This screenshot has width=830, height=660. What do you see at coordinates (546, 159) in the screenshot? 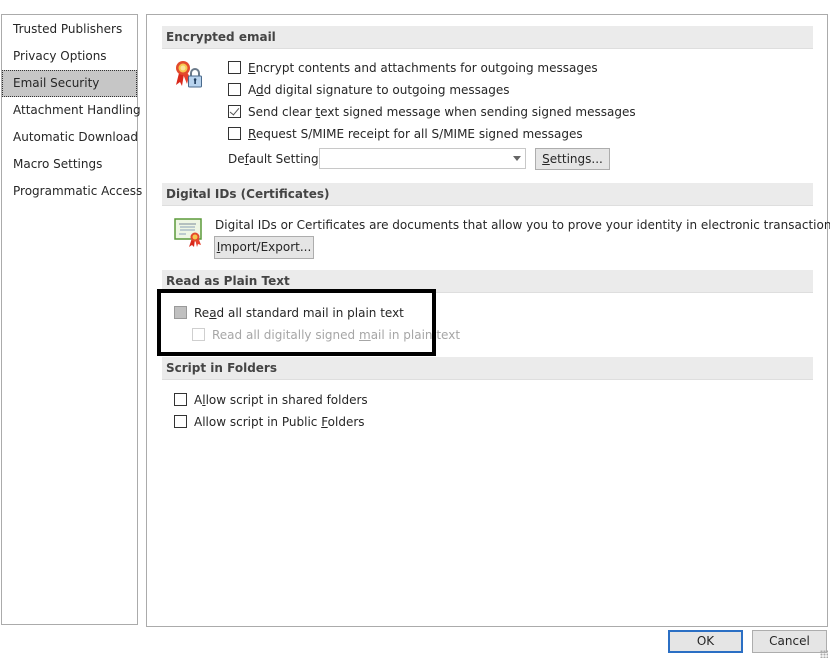
I see `accelerator-key: S` at bounding box center [546, 159].